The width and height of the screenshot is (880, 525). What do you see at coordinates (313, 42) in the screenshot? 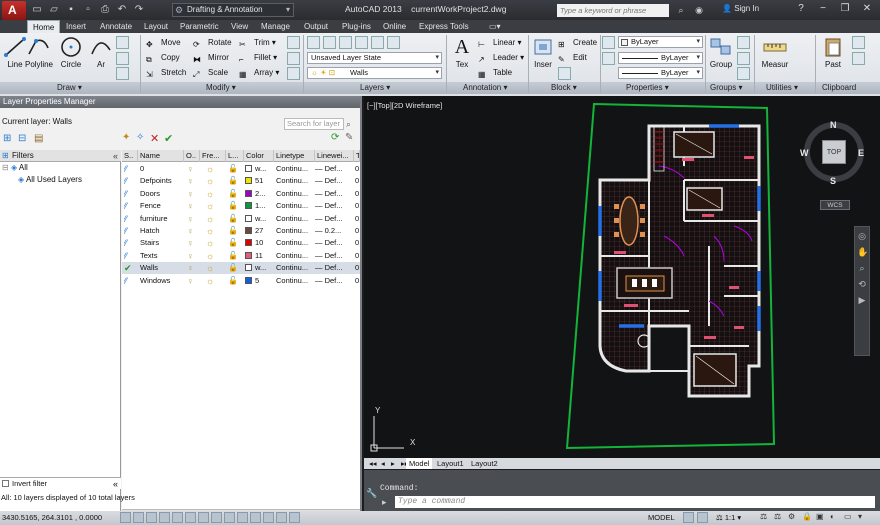
I see `layer-properties-icon` at bounding box center [313, 42].